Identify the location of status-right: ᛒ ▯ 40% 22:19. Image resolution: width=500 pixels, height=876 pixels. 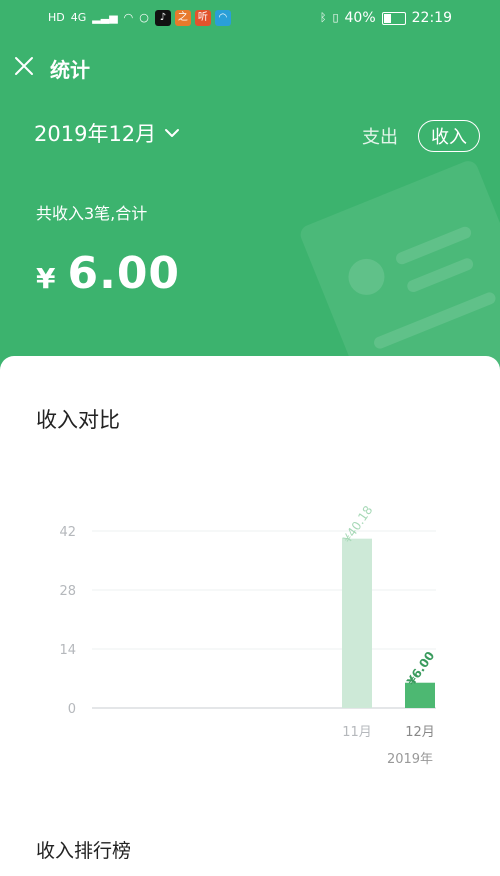
(386, 18).